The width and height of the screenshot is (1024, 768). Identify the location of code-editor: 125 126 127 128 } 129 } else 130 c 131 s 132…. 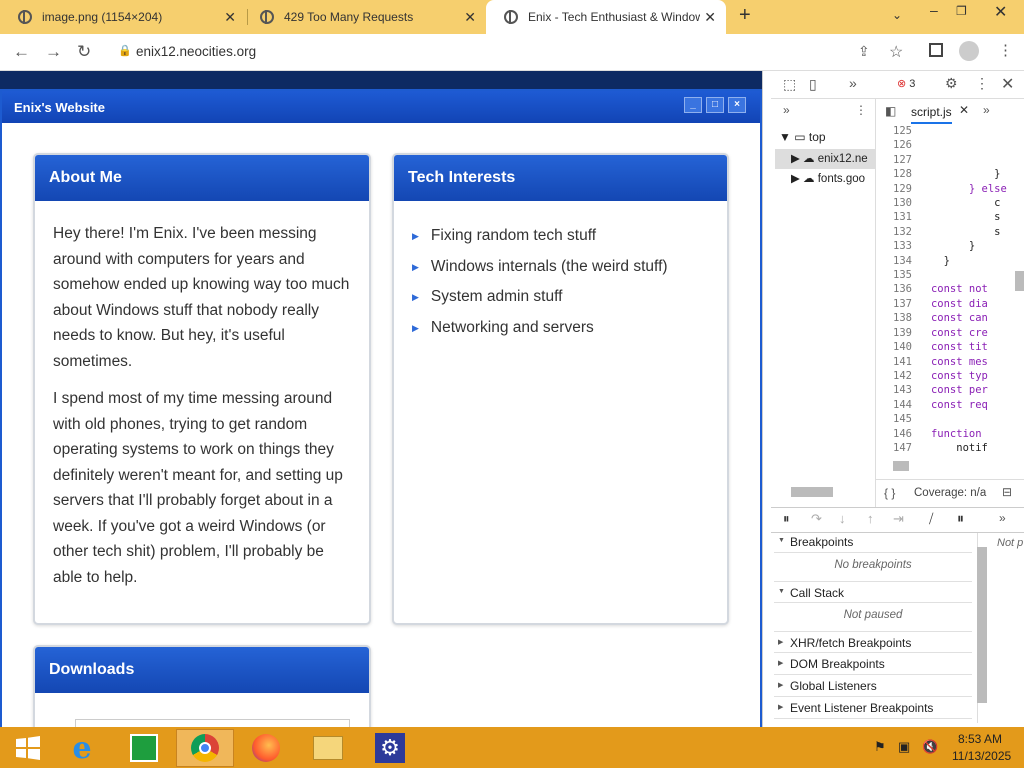
(950, 289).